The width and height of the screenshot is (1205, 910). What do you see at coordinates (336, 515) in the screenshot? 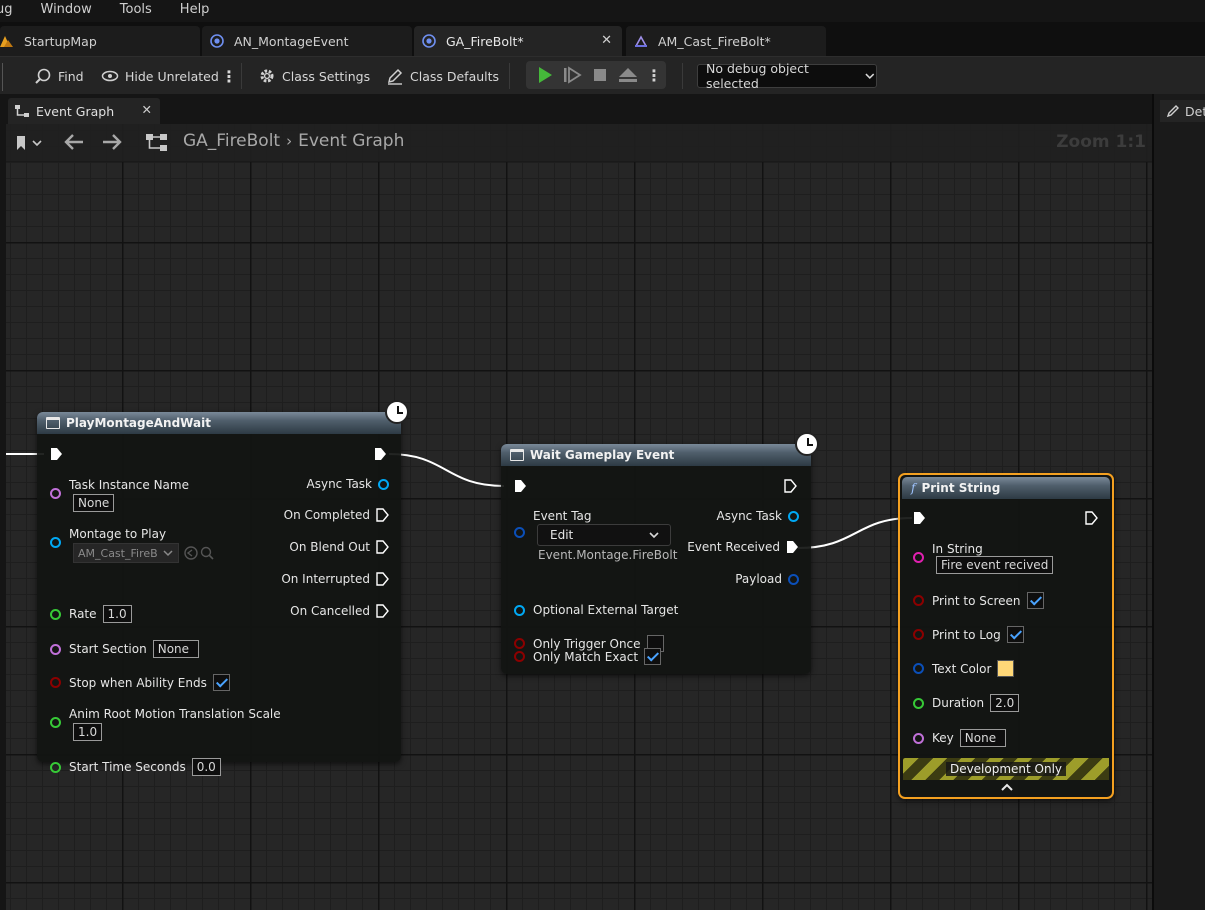
I see `pin-on-completed: On Completed` at bounding box center [336, 515].